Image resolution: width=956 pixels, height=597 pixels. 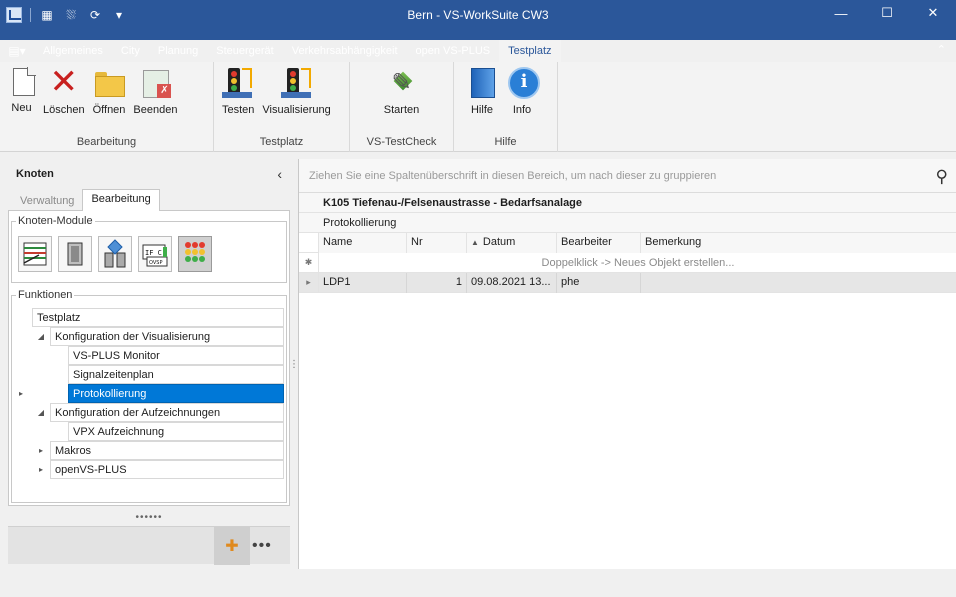 I want to click on tree-node-makros: ▸ Makros, so click(x=149, y=450).